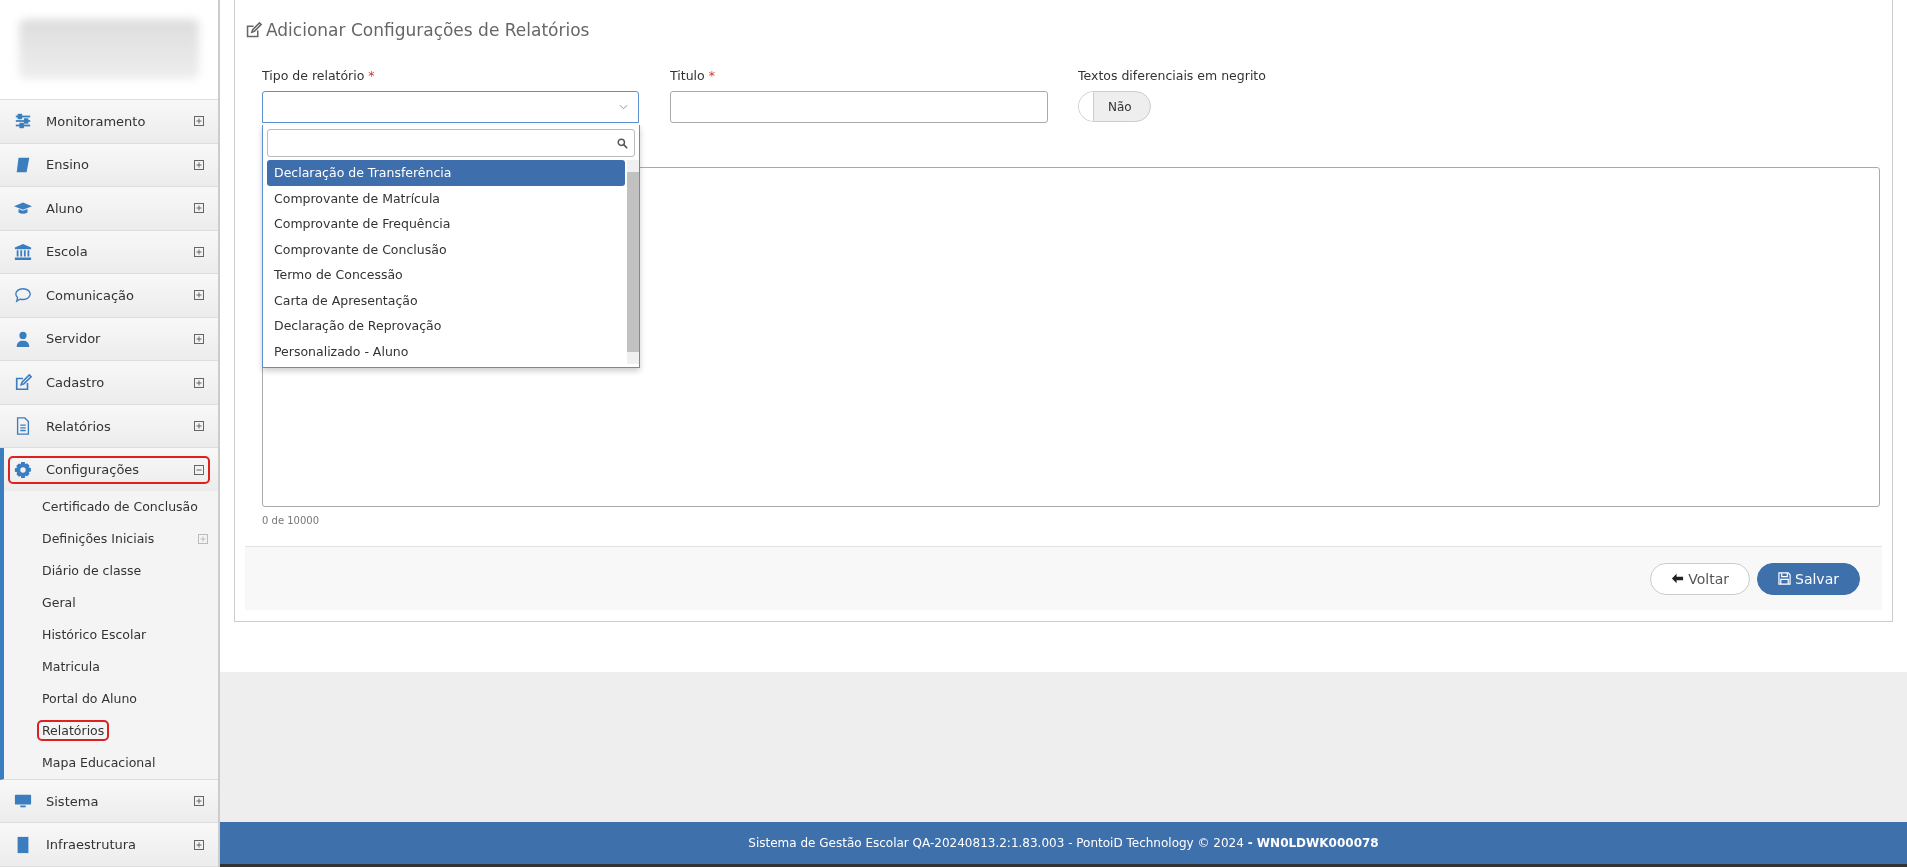 This screenshot has height=867, width=1907. I want to click on menu-item: Escola, so click(109, 252).